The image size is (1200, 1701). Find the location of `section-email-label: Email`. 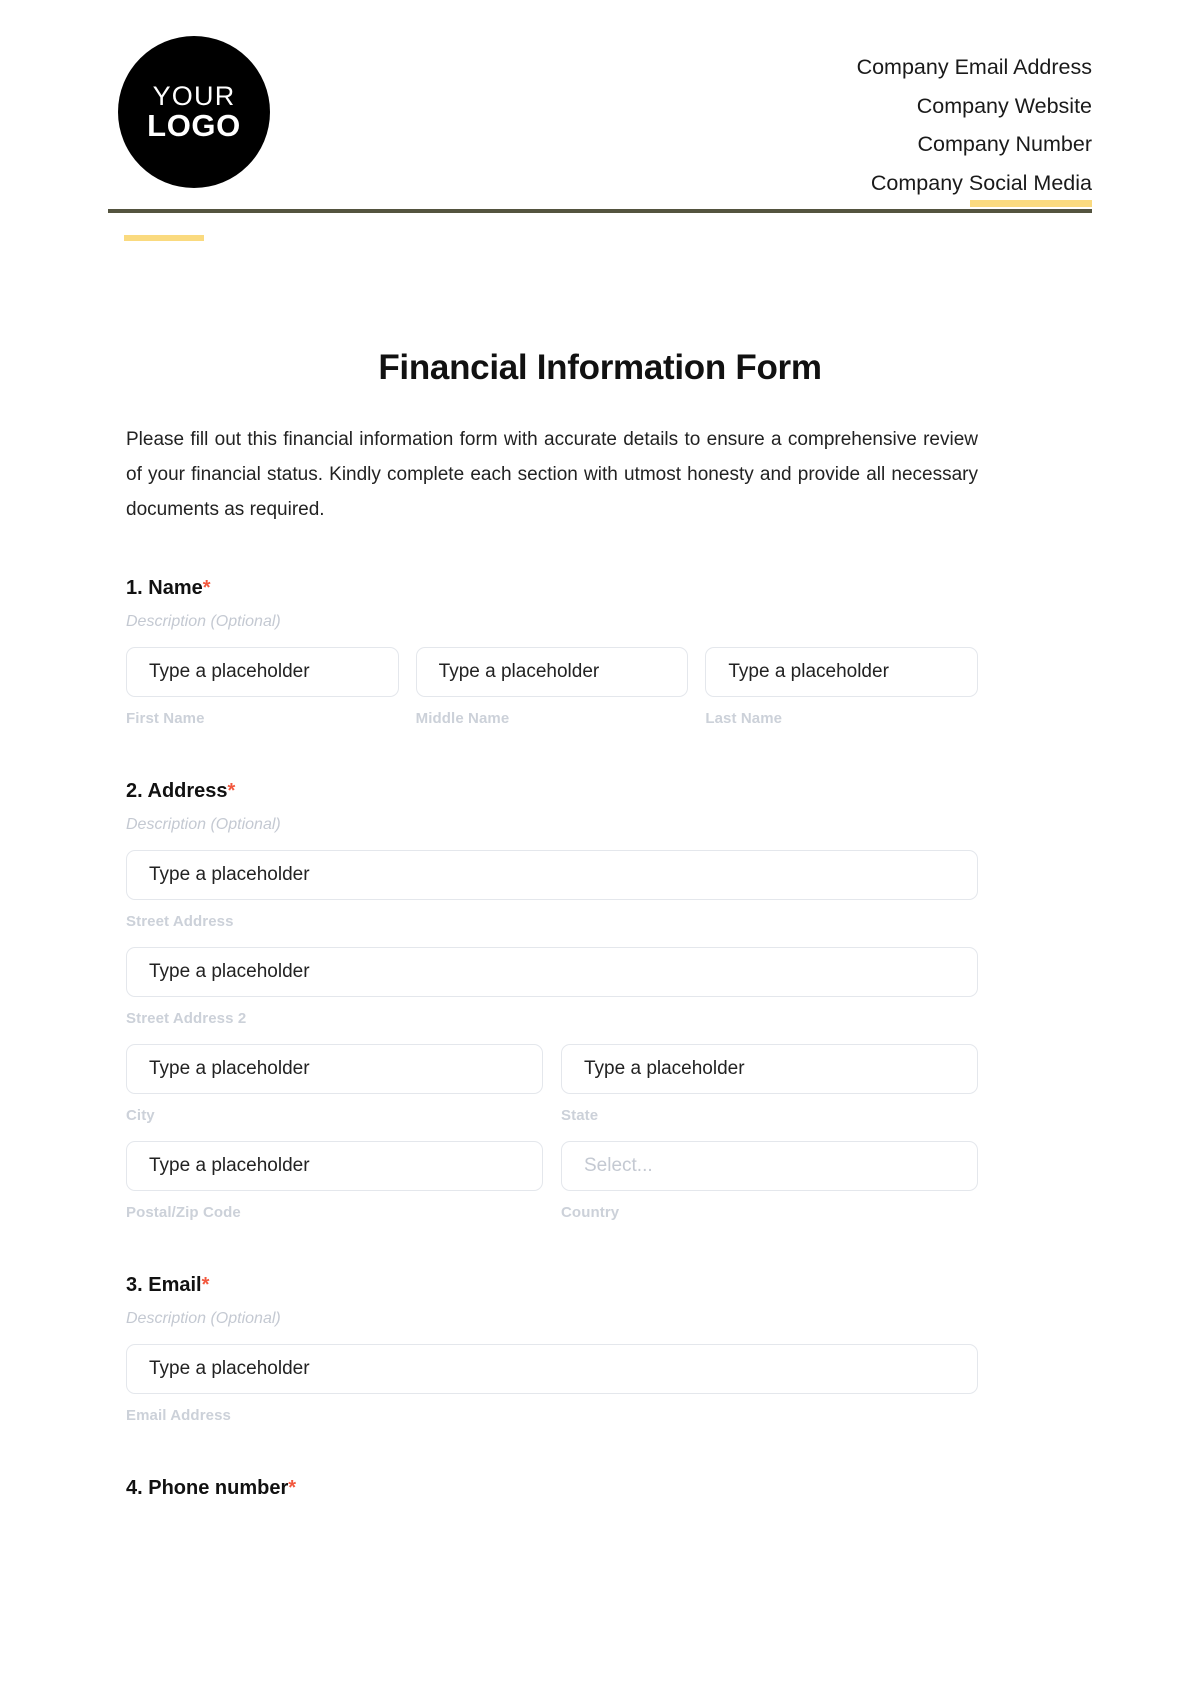

section-email-label: Email is located at coordinates (175, 1285).